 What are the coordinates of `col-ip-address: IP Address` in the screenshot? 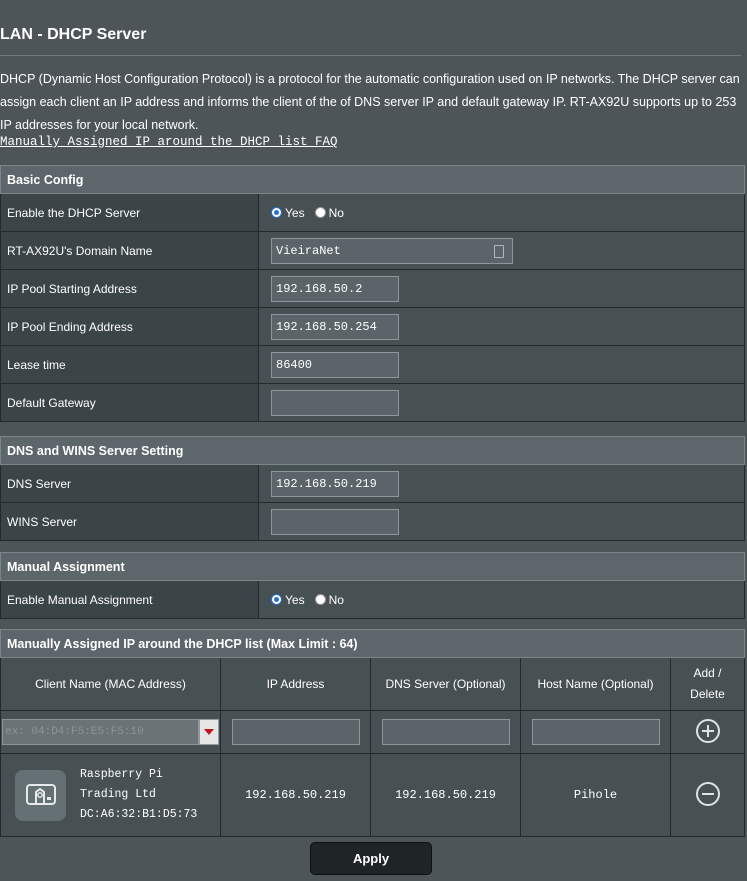 It's located at (295, 684).